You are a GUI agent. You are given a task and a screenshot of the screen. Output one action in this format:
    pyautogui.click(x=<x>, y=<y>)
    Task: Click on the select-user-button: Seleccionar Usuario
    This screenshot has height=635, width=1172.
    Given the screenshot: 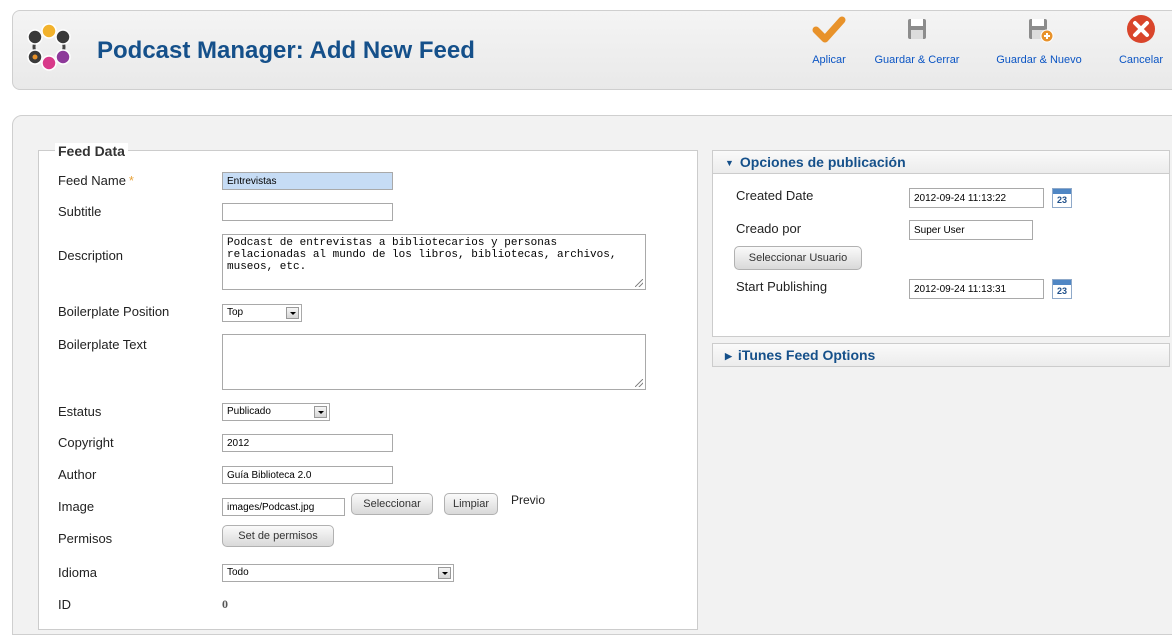 What is the action you would take?
    pyautogui.click(x=798, y=258)
    